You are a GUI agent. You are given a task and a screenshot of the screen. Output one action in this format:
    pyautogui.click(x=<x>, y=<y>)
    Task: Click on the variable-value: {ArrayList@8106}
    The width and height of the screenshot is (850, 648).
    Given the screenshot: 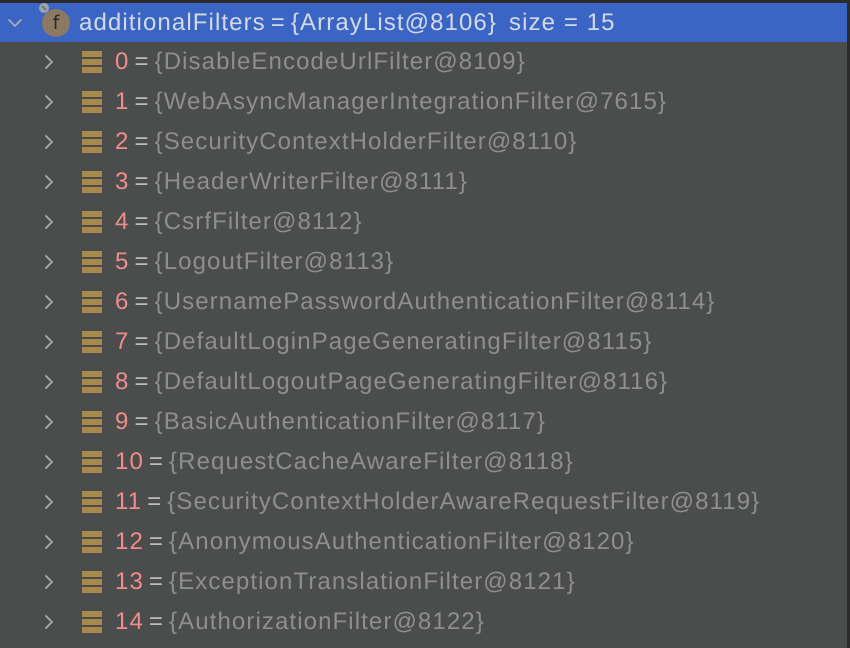 What is the action you would take?
    pyautogui.click(x=393, y=23)
    